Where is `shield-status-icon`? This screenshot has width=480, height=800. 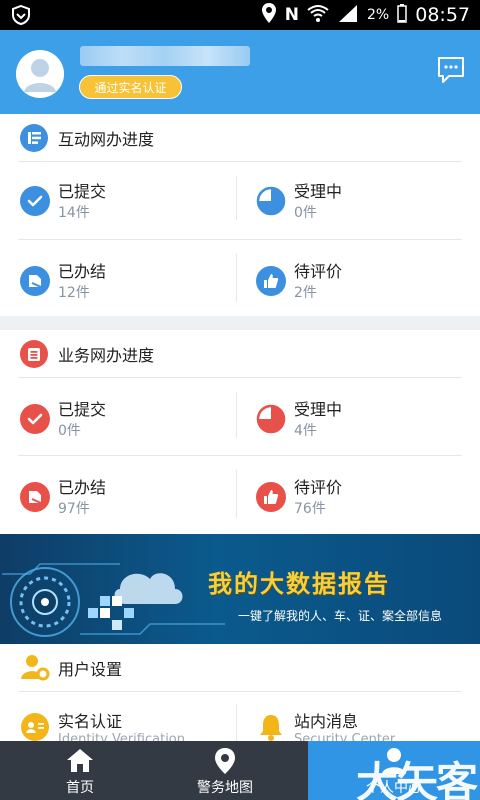 shield-status-icon is located at coordinates (21, 17).